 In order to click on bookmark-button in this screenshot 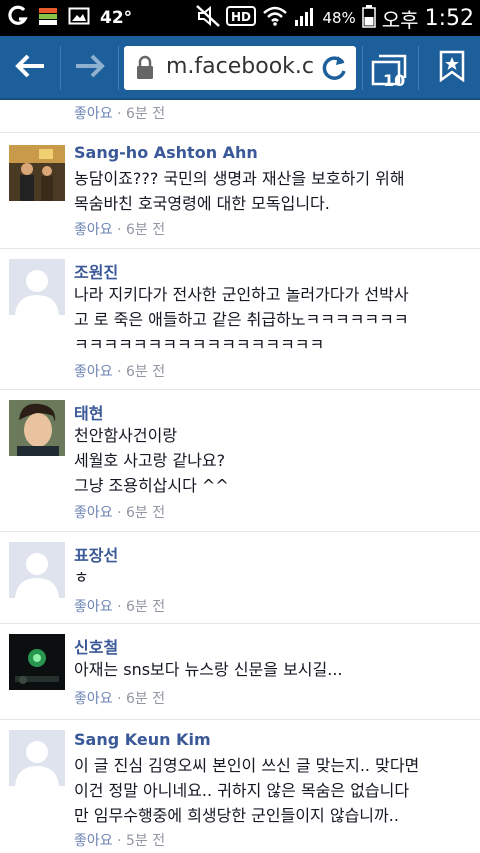, I will do `click(452, 68)`.